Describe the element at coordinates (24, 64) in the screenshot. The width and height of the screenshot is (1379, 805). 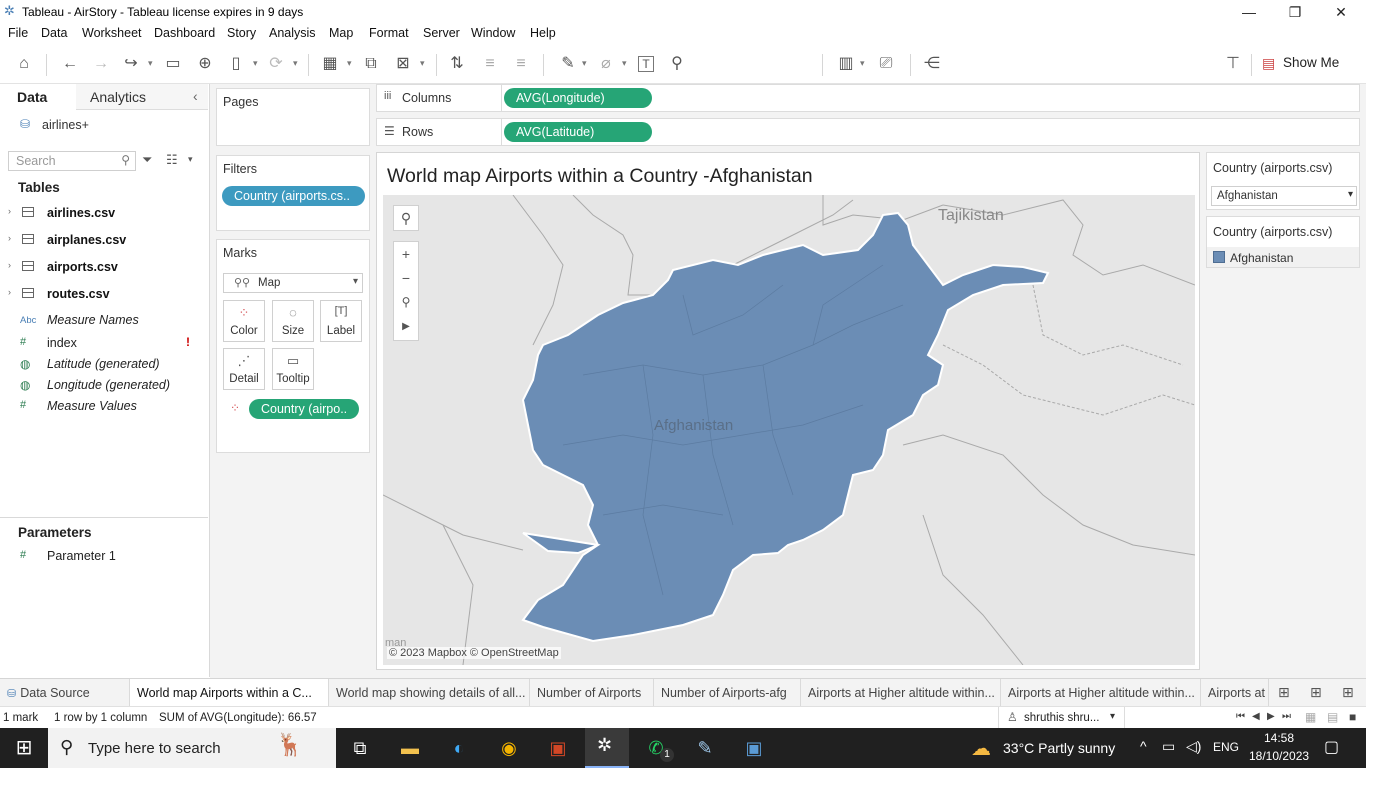
I see `home-icon: ⌂` at that location.